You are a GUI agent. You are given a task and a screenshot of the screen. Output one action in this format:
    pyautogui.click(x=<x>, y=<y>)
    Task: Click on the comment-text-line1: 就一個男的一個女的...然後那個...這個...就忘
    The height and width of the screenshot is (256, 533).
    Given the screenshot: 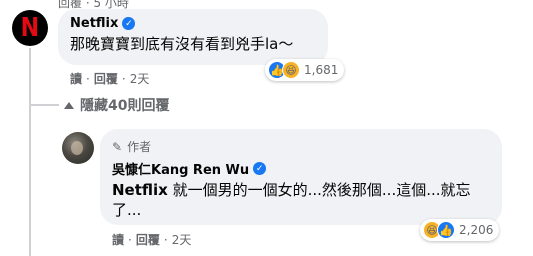 What is the action you would take?
    pyautogui.click(x=319, y=190)
    